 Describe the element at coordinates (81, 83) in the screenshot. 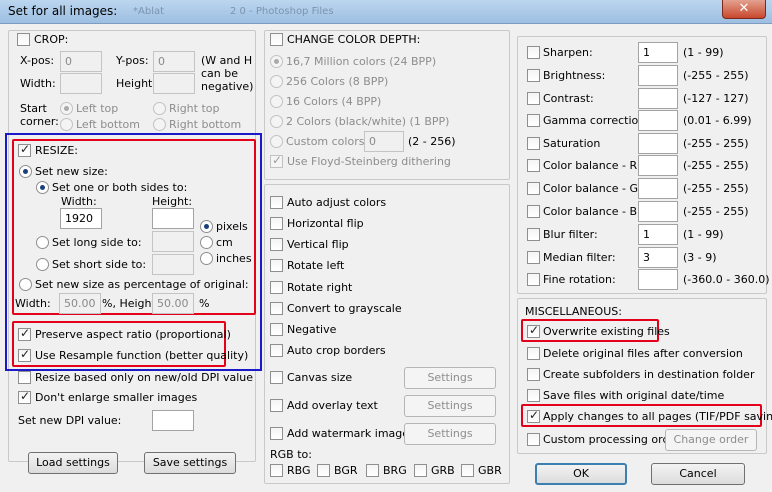

I see `crop-width-input` at that location.